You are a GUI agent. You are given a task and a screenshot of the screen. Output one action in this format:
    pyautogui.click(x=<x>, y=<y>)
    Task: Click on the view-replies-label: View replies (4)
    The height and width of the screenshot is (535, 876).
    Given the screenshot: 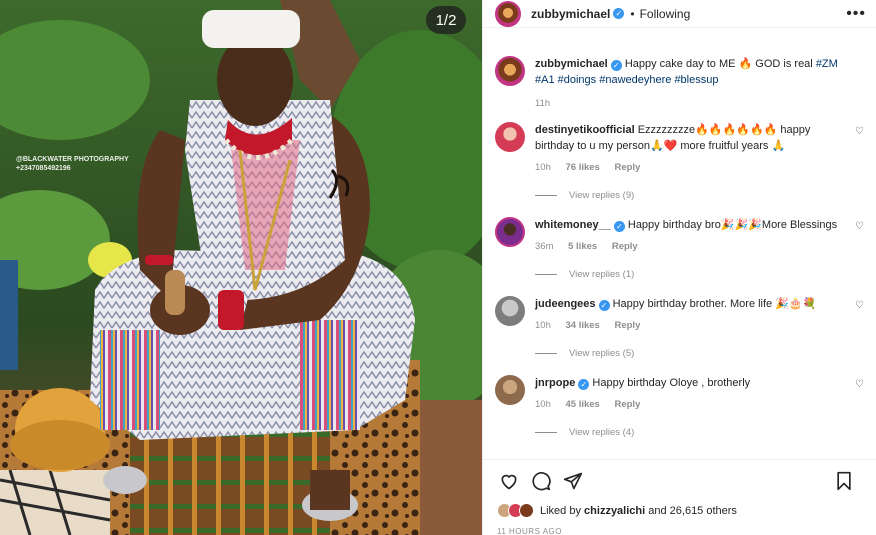 What is the action you would take?
    pyautogui.click(x=601, y=432)
    